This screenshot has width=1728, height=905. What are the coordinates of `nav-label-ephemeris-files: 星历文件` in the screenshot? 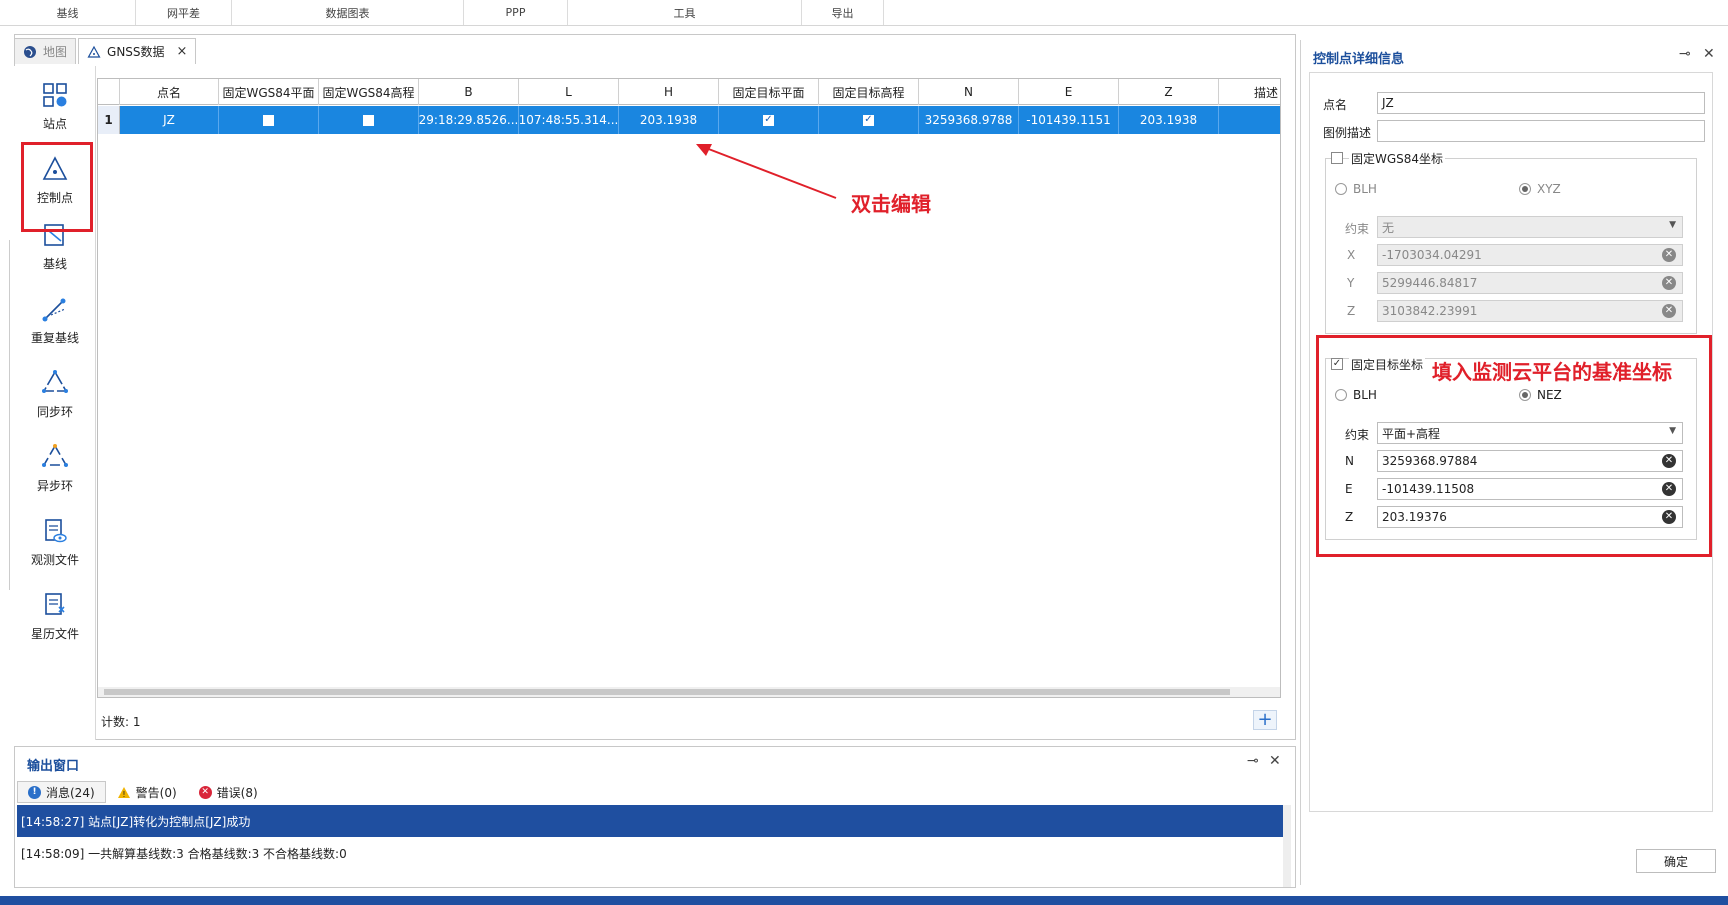 It's located at (54, 633).